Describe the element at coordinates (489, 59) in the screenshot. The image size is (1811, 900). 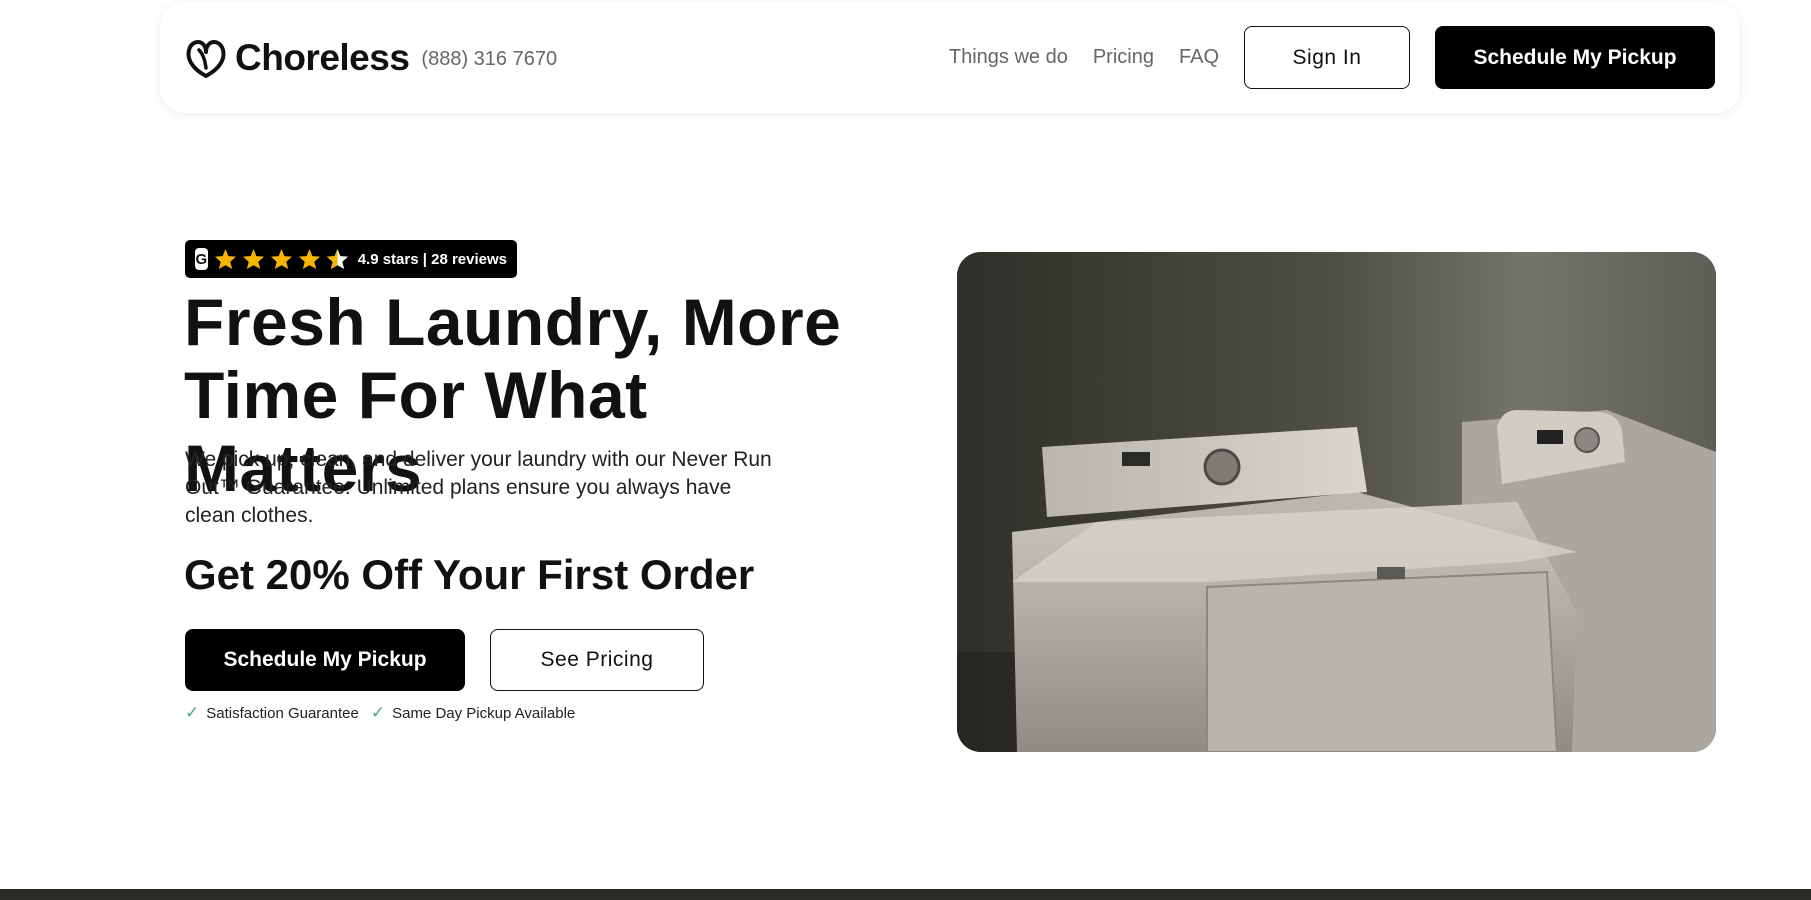
I see `phone-number: (888) 316 7670` at that location.